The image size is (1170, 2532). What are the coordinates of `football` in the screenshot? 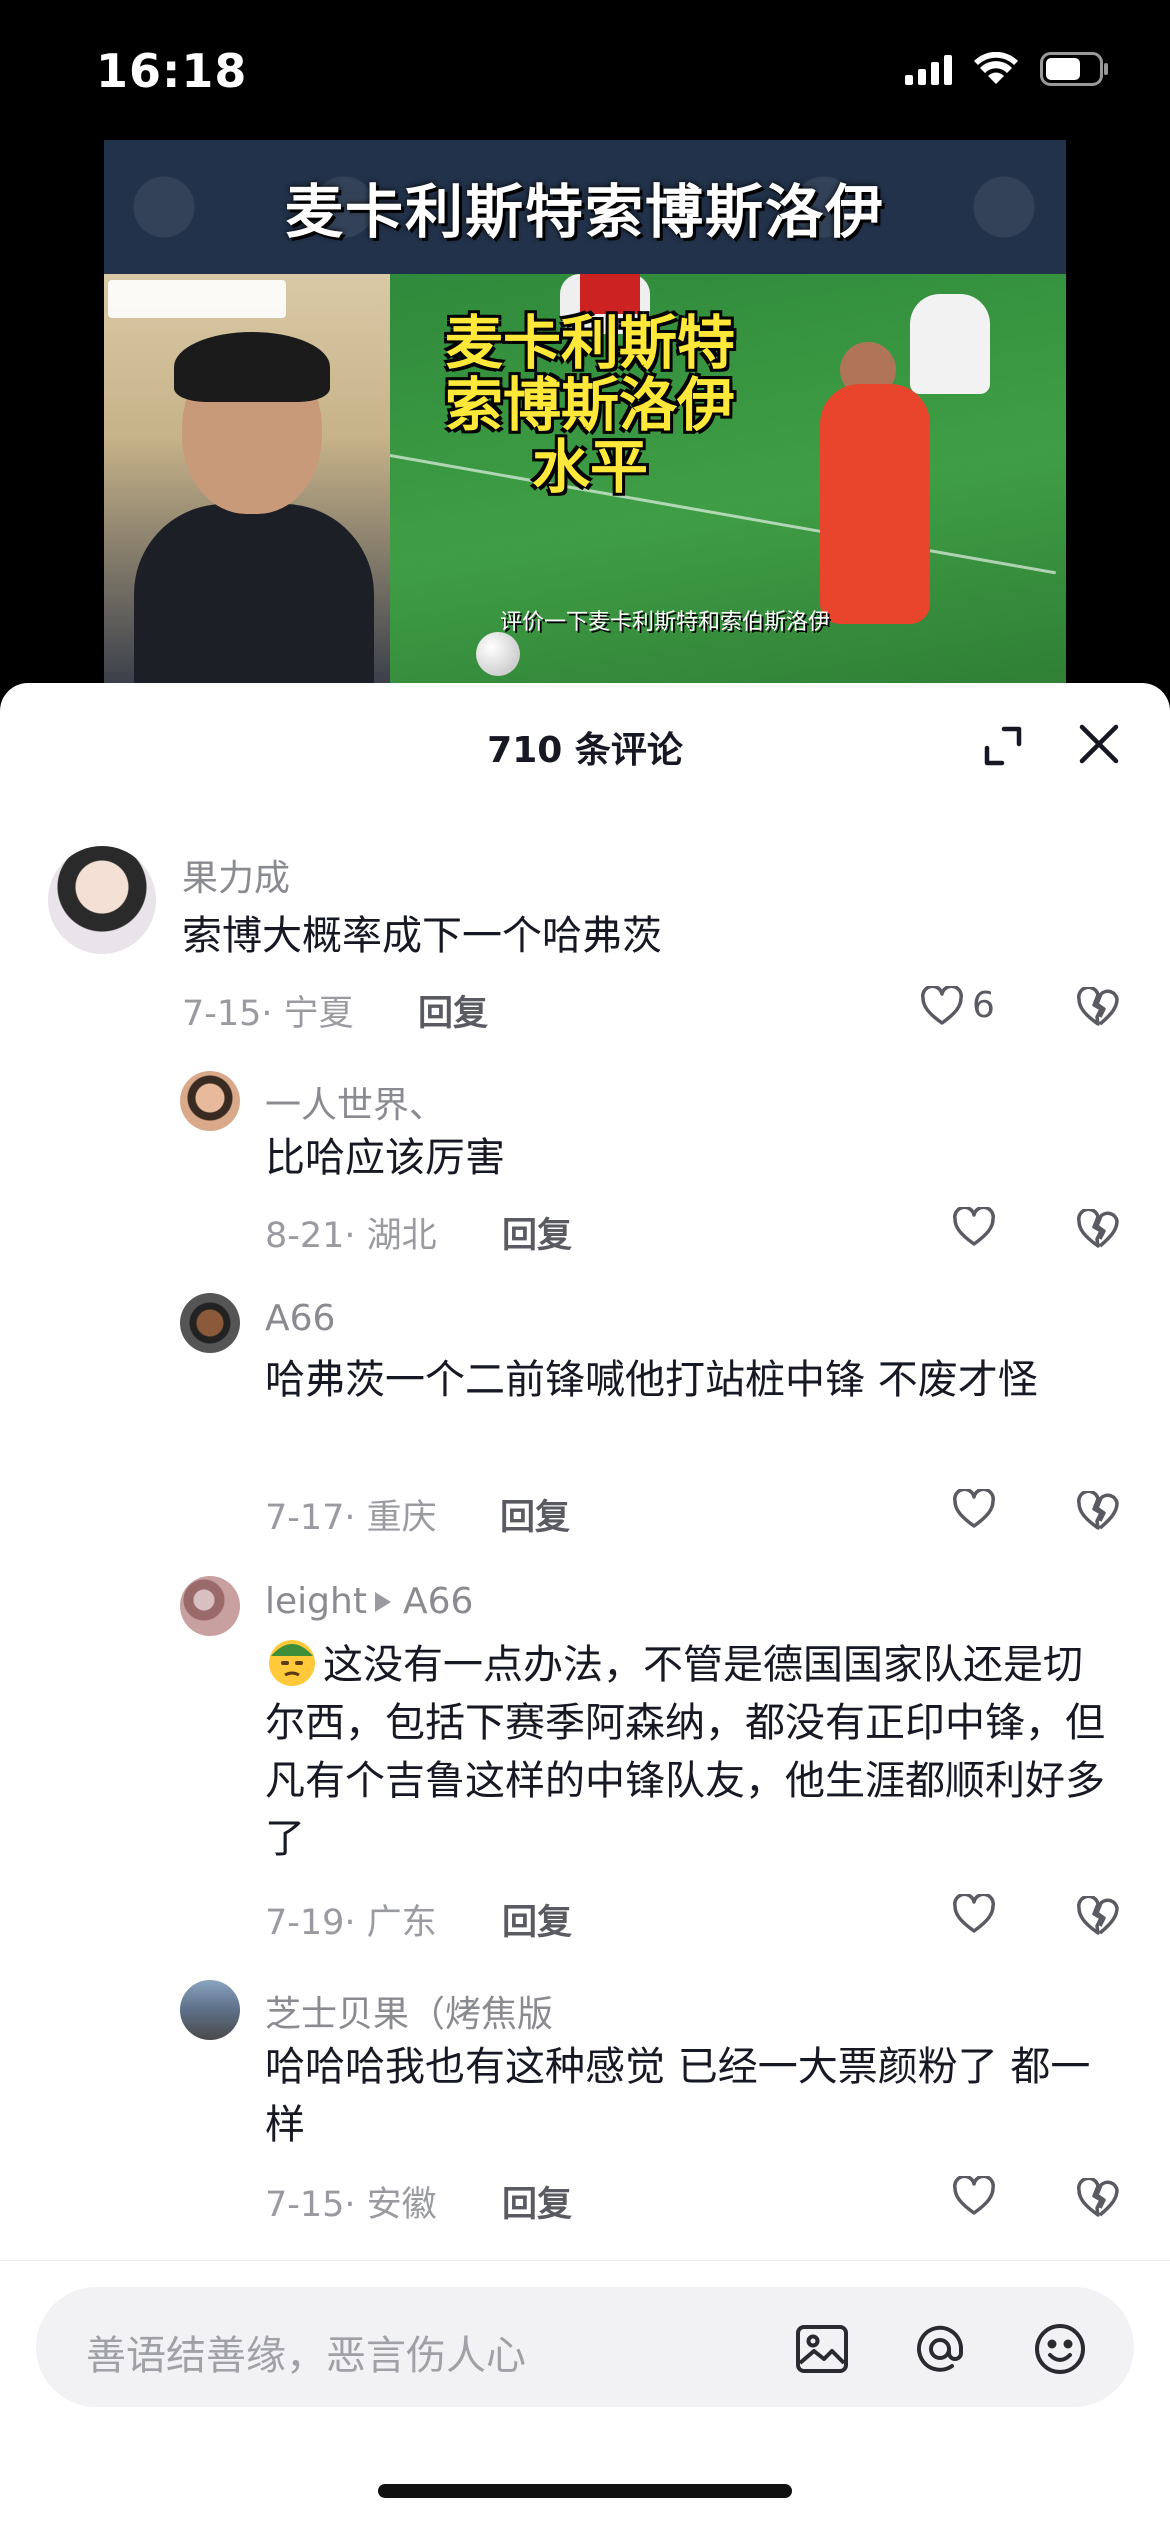 It's located at (498, 654).